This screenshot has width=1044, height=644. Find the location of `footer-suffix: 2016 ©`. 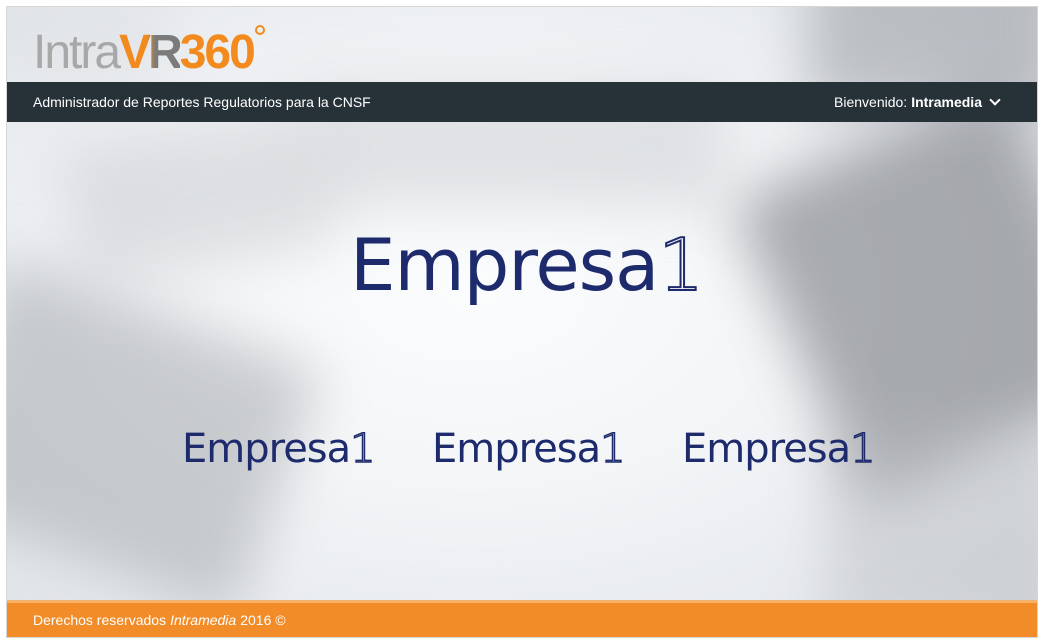

footer-suffix: 2016 © is located at coordinates (263, 620).